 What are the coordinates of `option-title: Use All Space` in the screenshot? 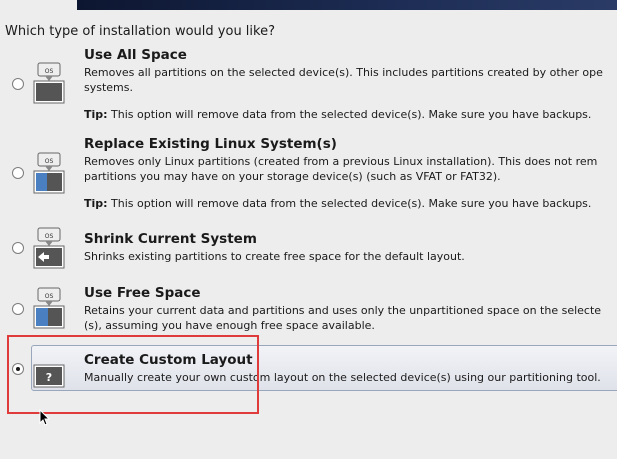 It's located at (135, 55).